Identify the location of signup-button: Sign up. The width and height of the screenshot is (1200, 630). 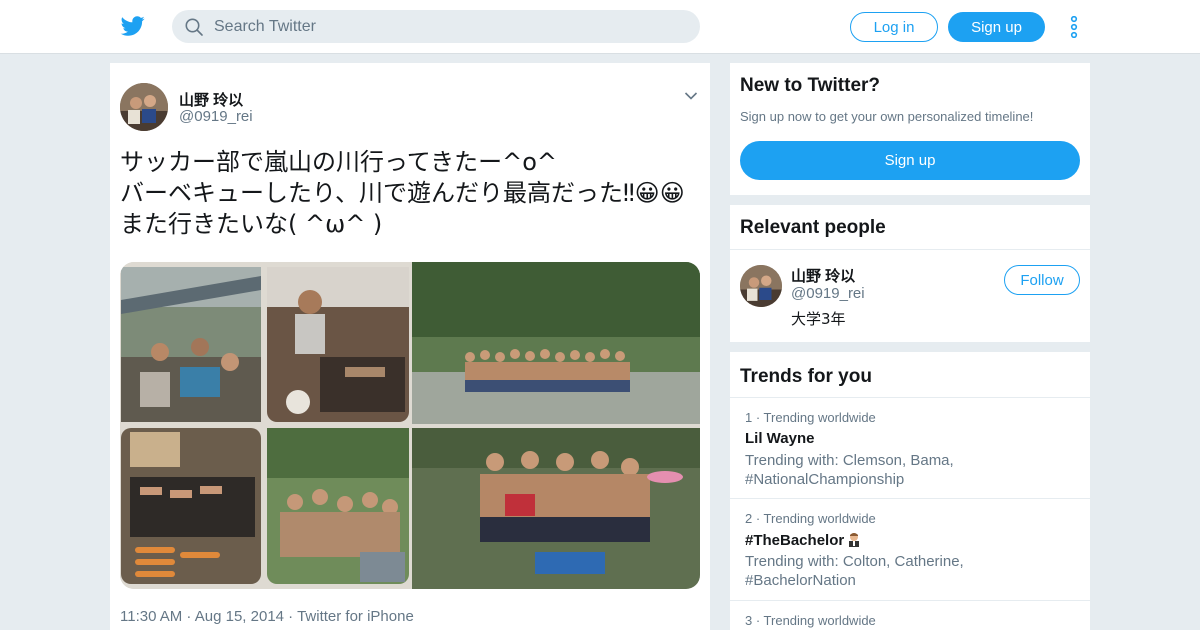
(996, 27).